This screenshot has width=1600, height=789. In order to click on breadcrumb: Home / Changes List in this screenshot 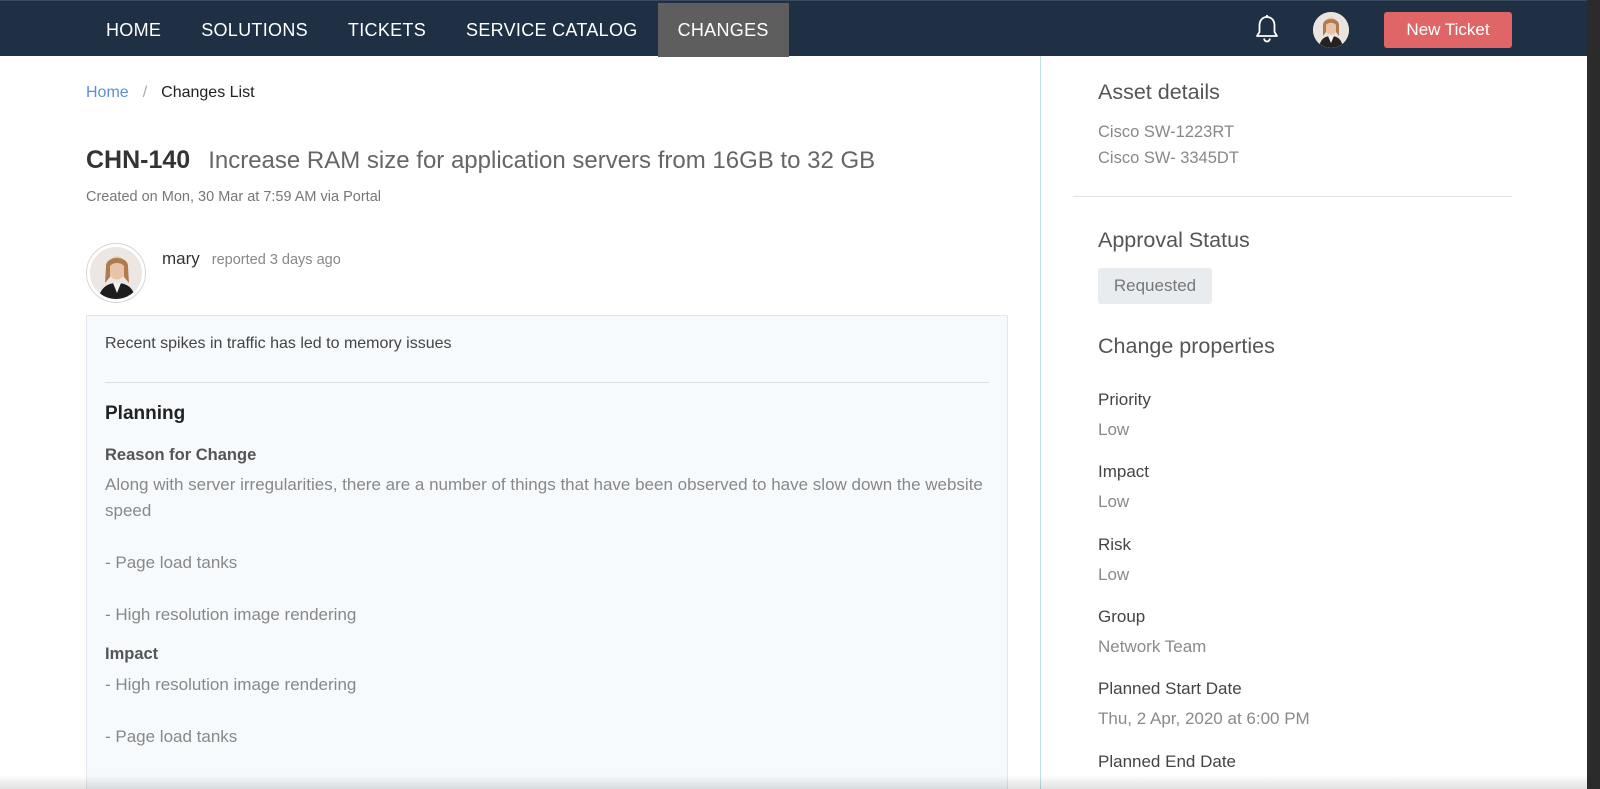, I will do `click(170, 93)`.